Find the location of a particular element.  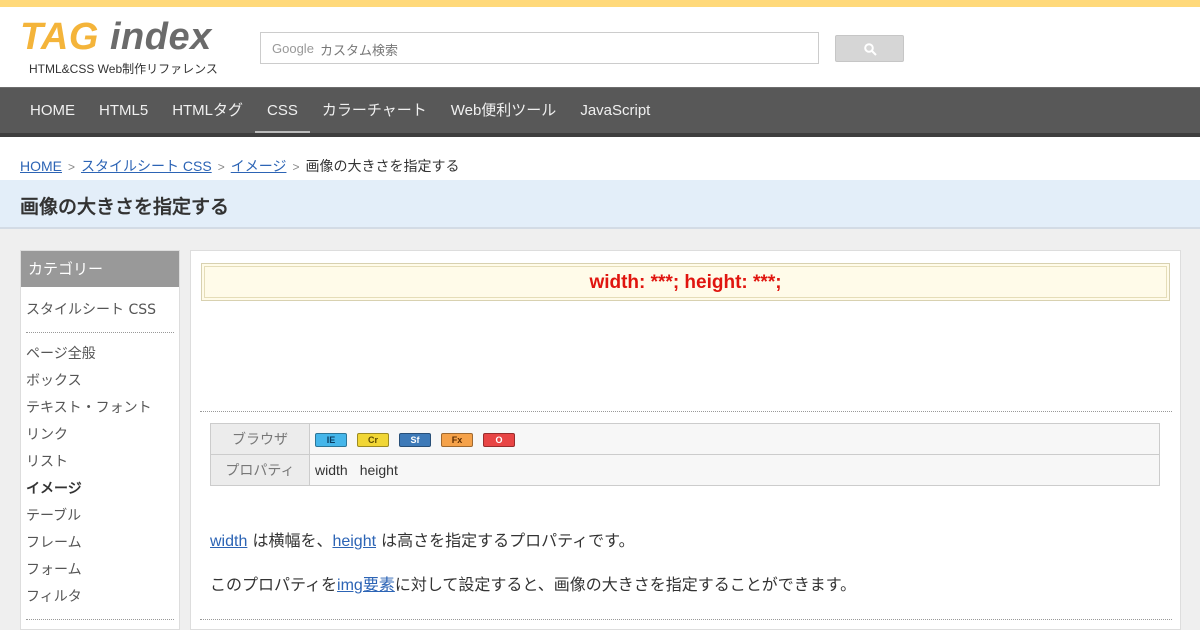

sidebar-item-text-font: テキスト・フォント is located at coordinates (100, 408).